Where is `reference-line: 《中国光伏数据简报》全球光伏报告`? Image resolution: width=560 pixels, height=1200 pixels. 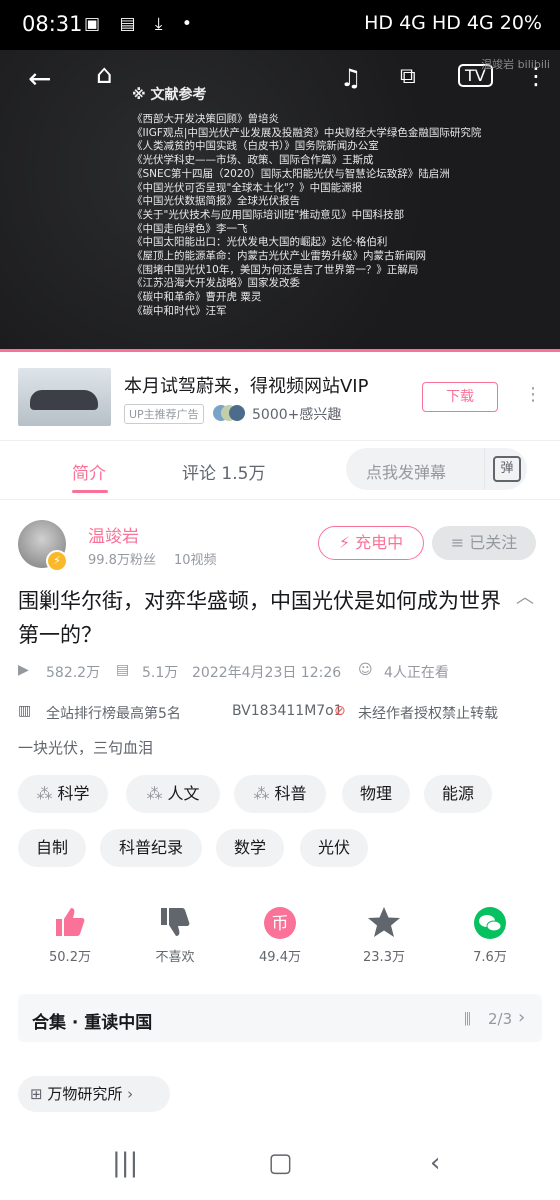 reference-line: 《中国光伏数据简报》全球光伏报告 is located at coordinates (216, 201).